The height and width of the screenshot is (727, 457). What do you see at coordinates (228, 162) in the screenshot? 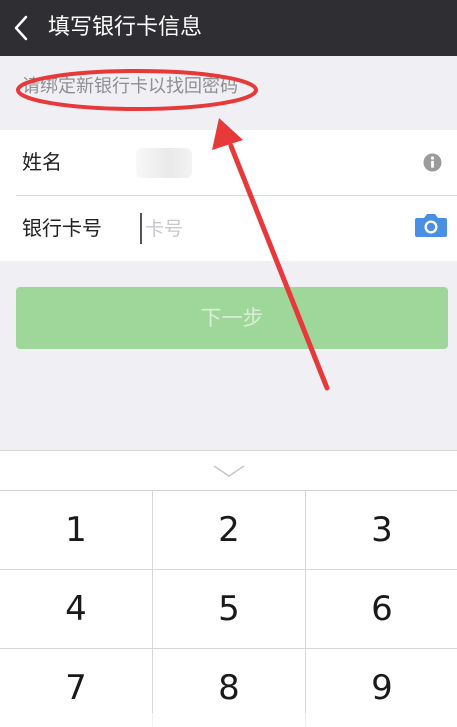
I see `name-row: 姓名` at bounding box center [228, 162].